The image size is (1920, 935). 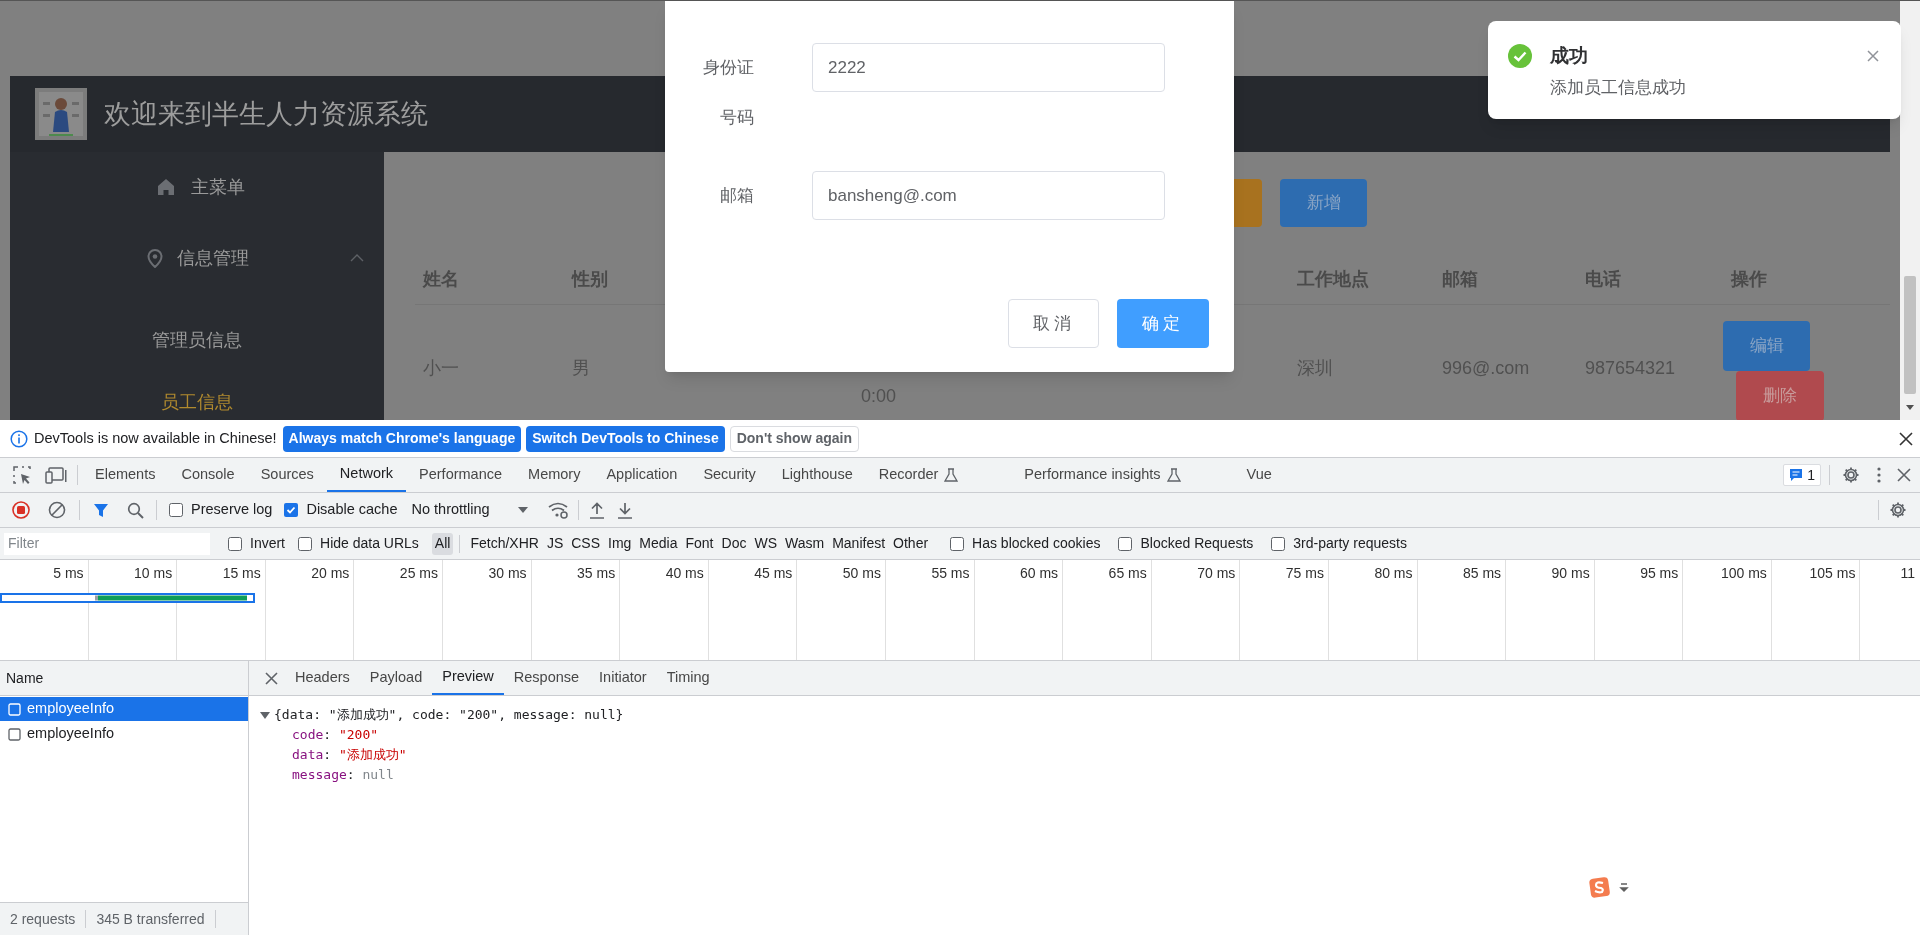 What do you see at coordinates (699, 543) in the screenshot?
I see `type-filter-button: Font` at bounding box center [699, 543].